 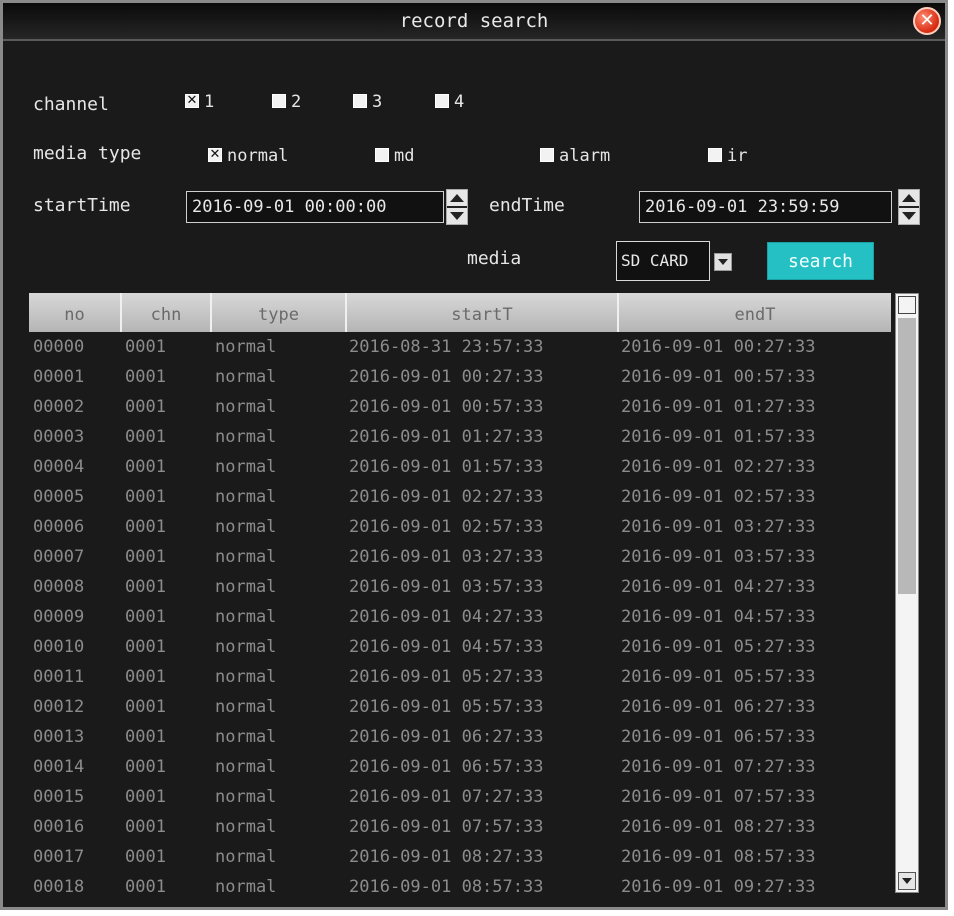 What do you see at coordinates (909, 207) in the screenshot?
I see `end-time-spinner` at bounding box center [909, 207].